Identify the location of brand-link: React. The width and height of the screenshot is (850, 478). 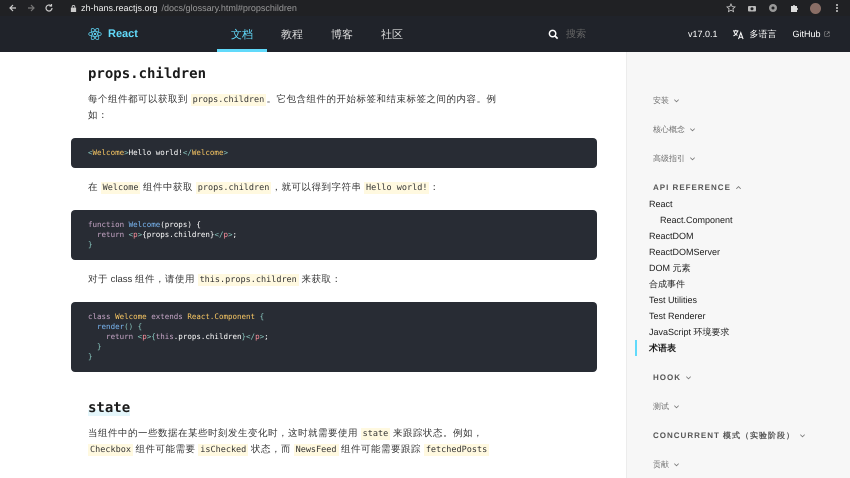
(152, 34).